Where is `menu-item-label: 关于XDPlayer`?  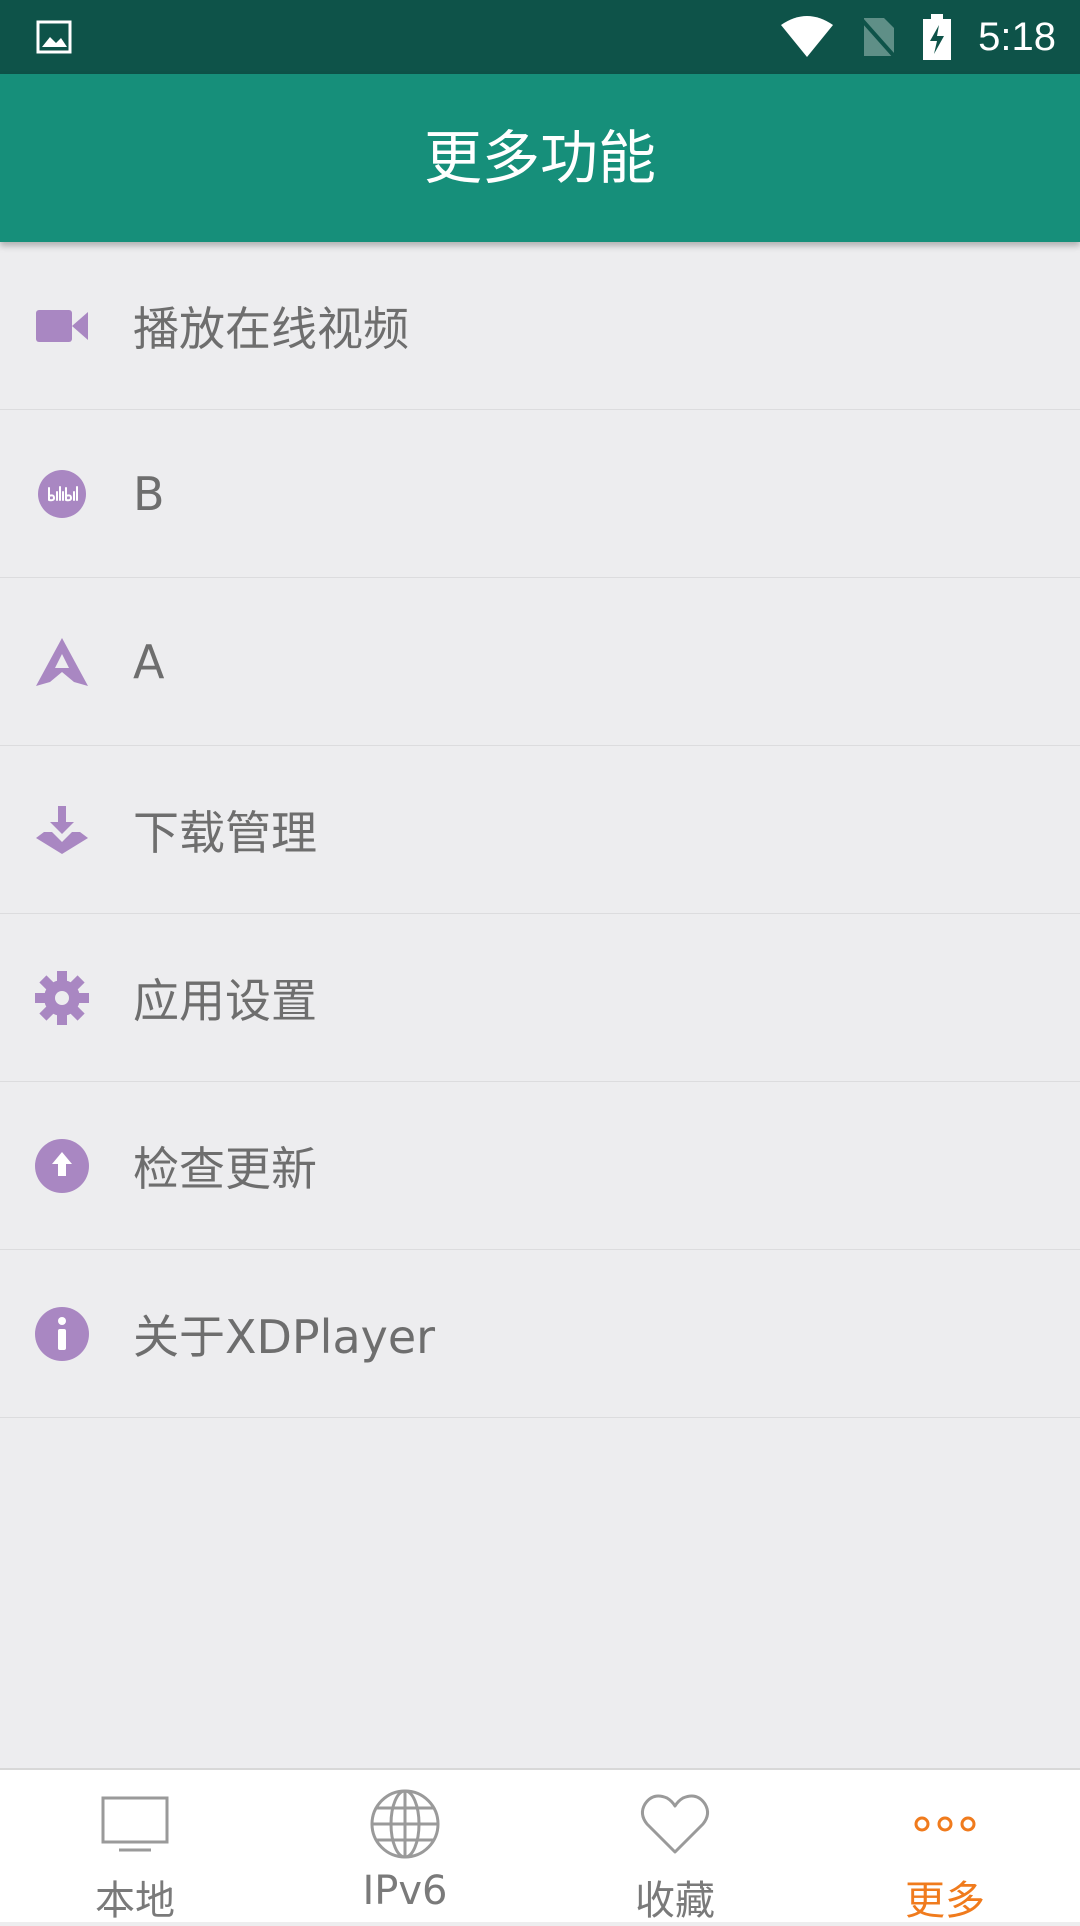 menu-item-label: 关于XDPlayer is located at coordinates (284, 1336).